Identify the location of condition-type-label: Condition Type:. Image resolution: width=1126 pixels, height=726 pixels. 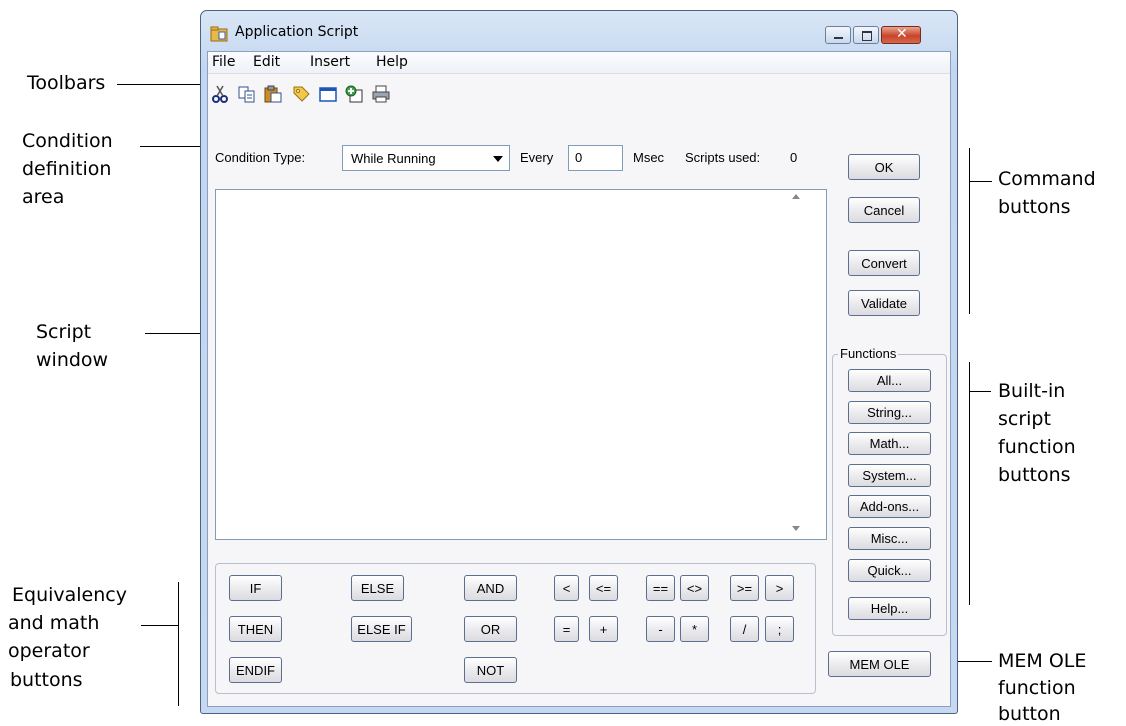
(260, 157).